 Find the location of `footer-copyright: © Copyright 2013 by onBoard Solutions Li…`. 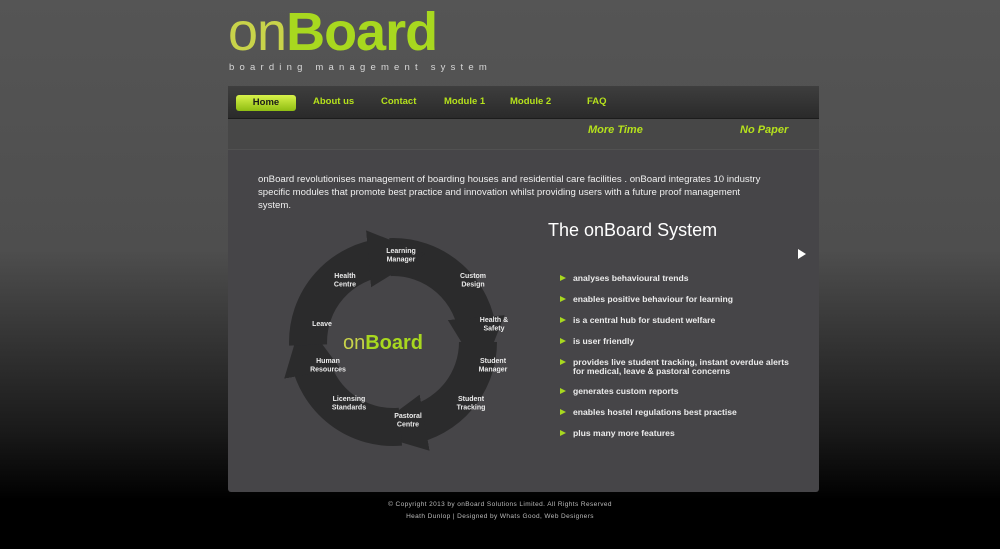

footer-copyright: © Copyright 2013 by onBoard Solutions Li… is located at coordinates (500, 504).